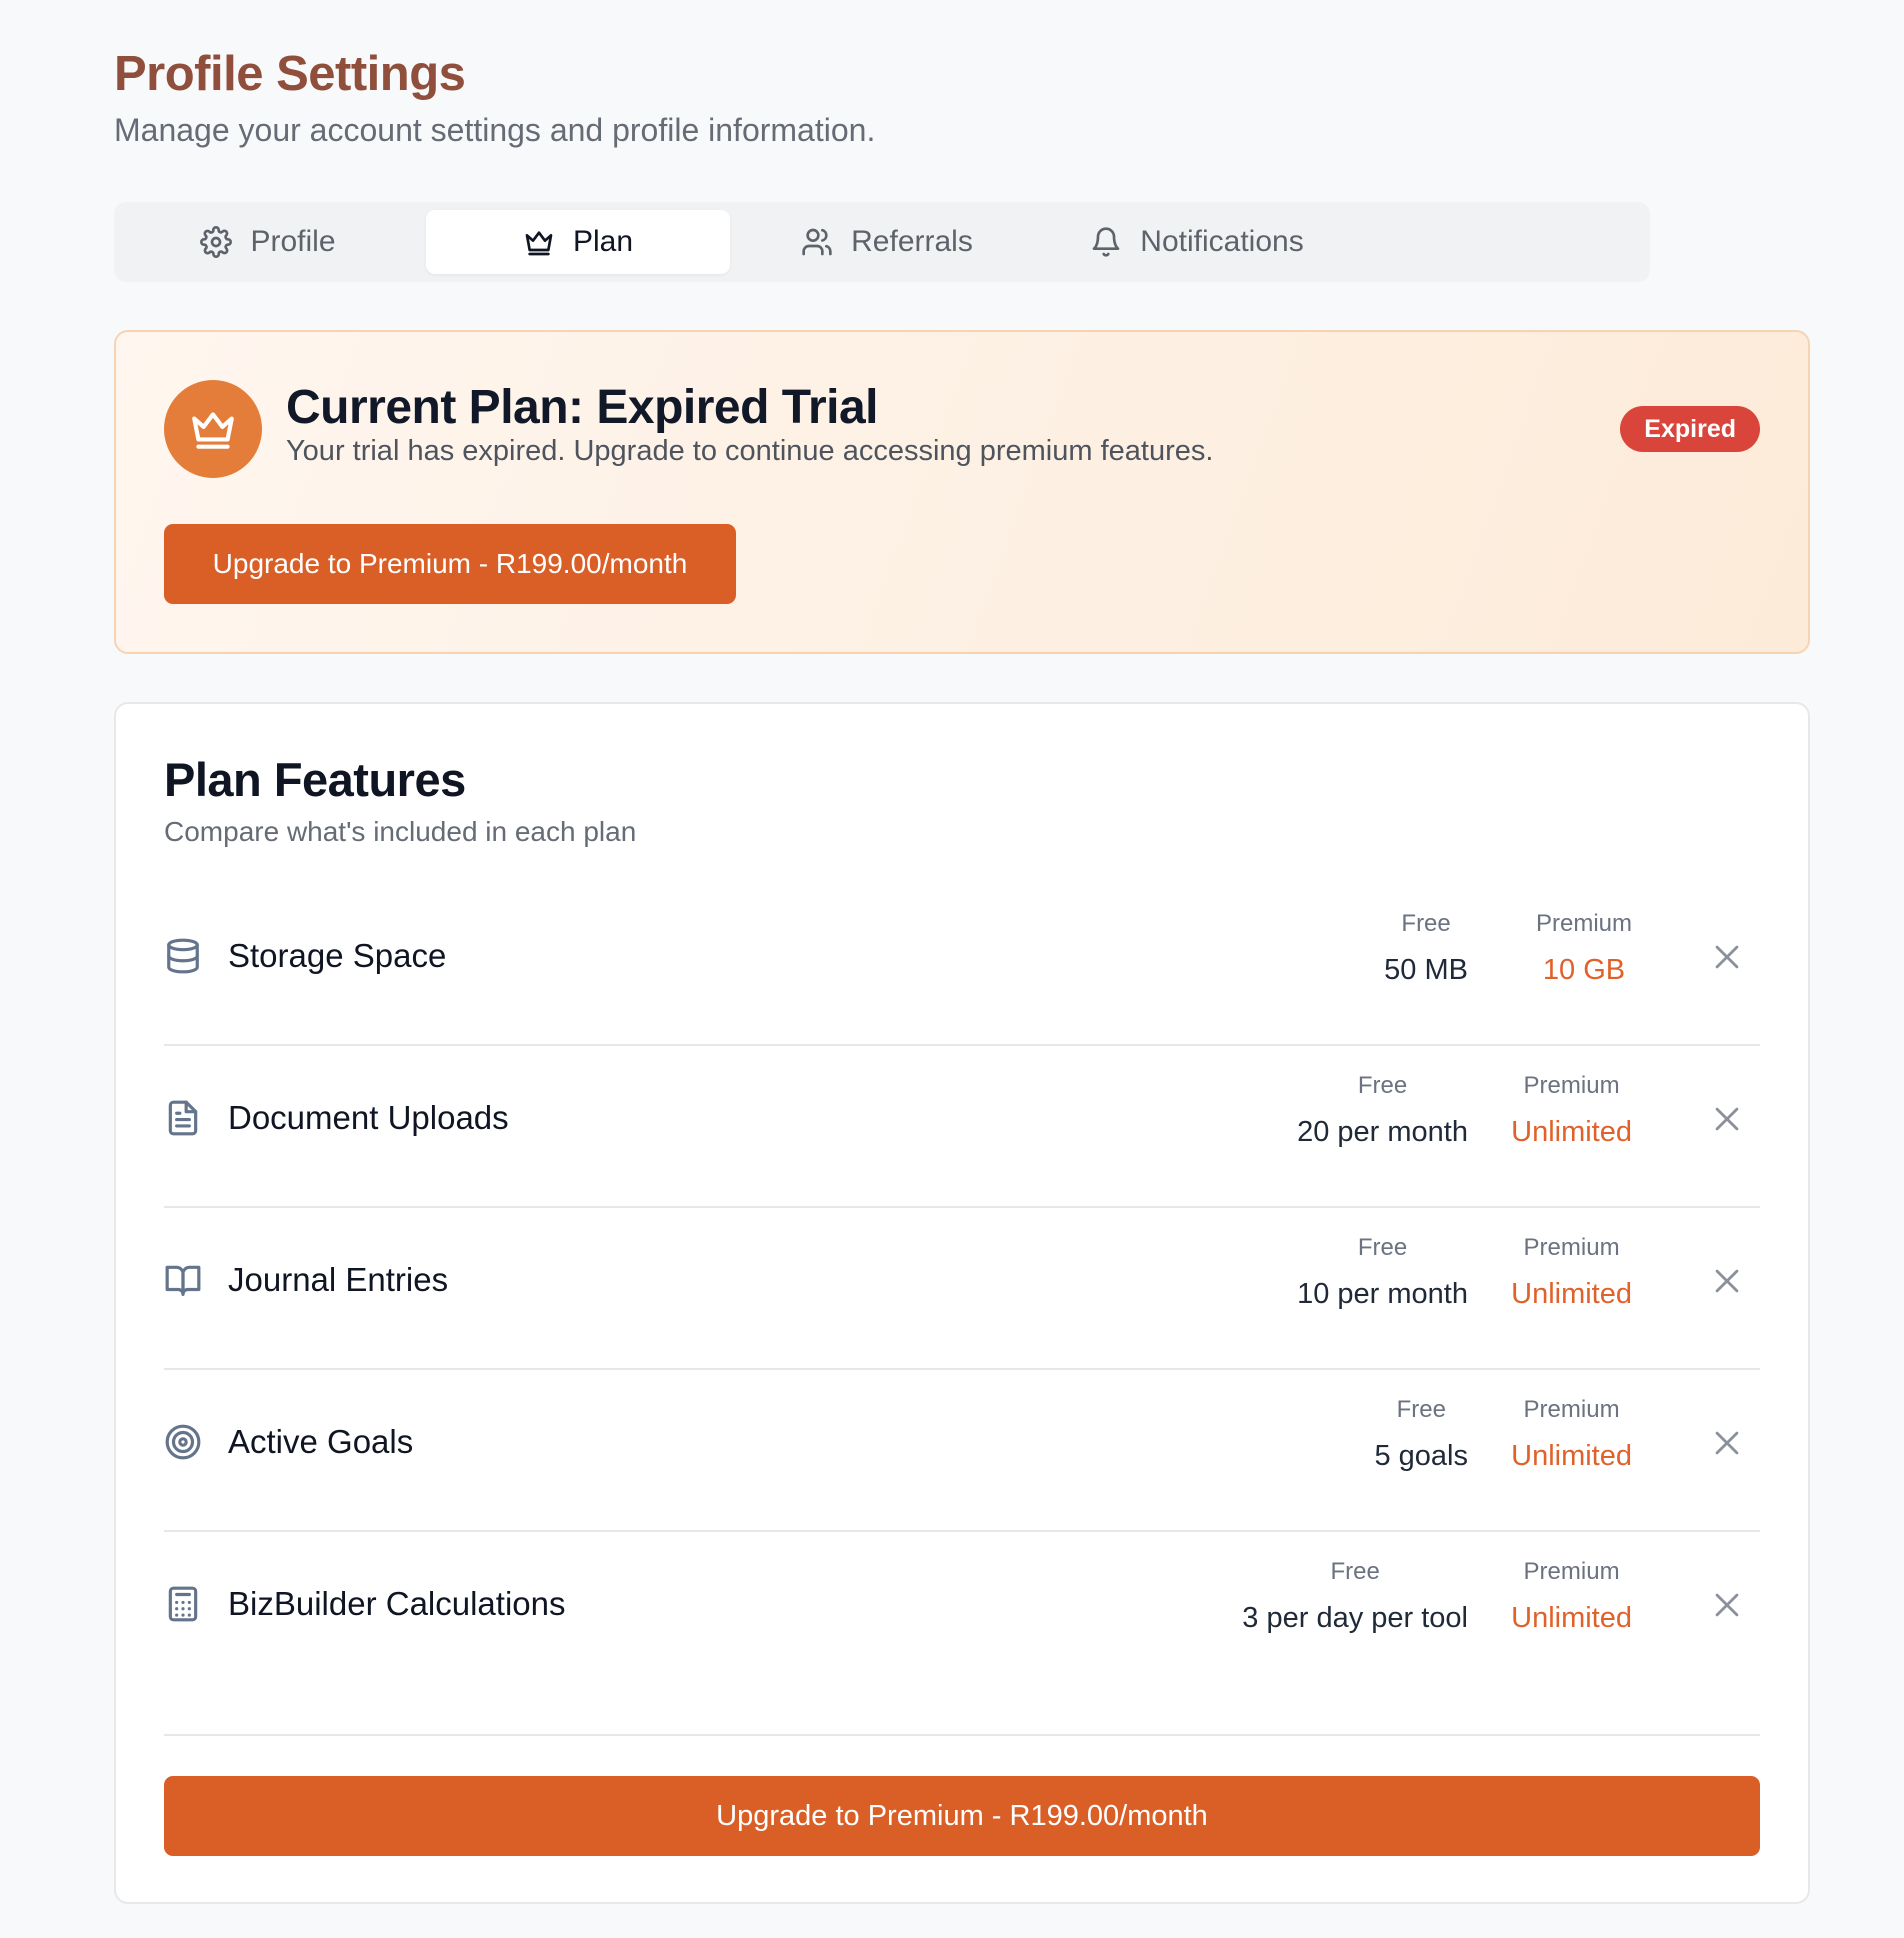 Image resolution: width=1904 pixels, height=1938 pixels. I want to click on plan-avatar, so click(213, 429).